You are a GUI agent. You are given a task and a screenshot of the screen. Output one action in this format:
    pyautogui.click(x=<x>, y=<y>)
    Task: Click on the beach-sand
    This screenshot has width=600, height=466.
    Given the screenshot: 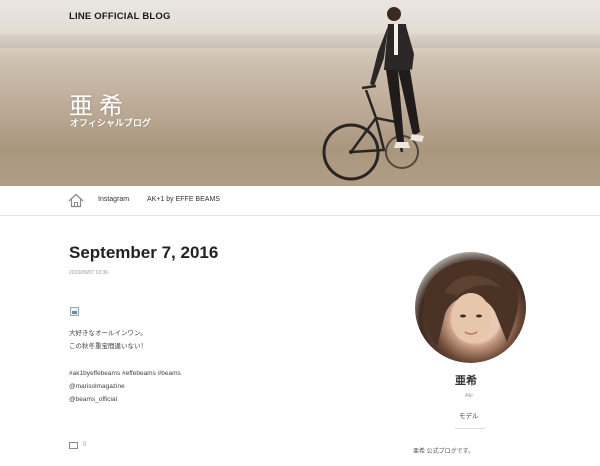 What is the action you would take?
    pyautogui.click(x=300, y=153)
    